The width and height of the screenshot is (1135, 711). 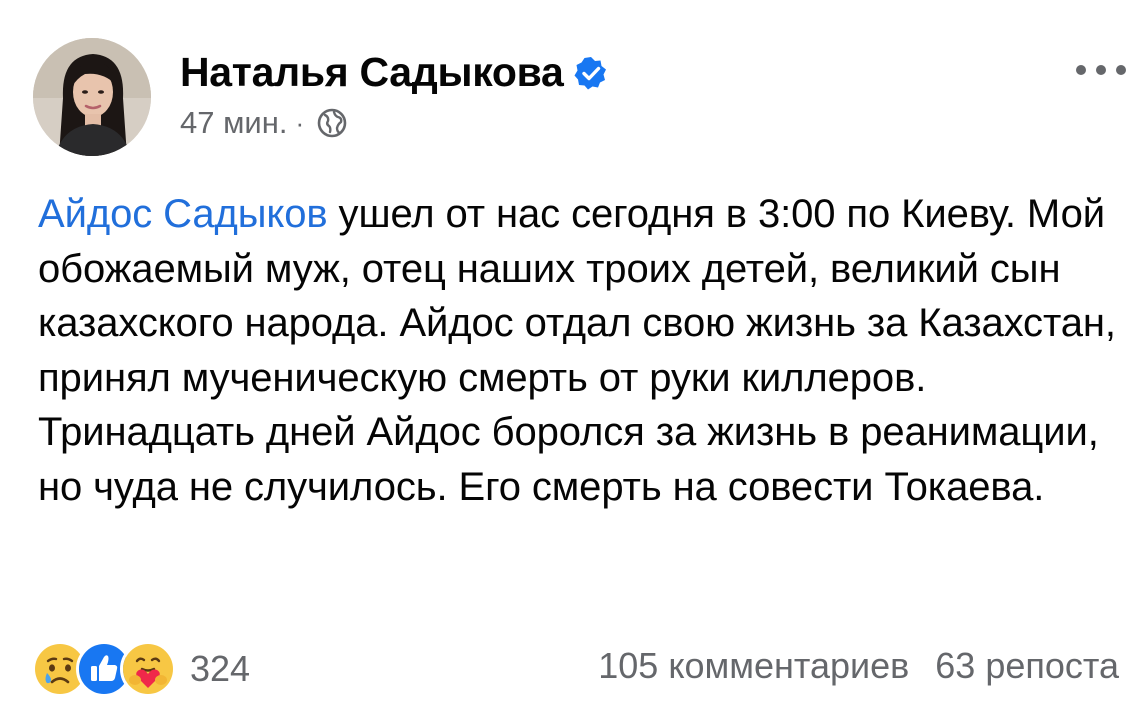 What do you see at coordinates (1027, 666) in the screenshot?
I see `shares-count-link: 63 репоста` at bounding box center [1027, 666].